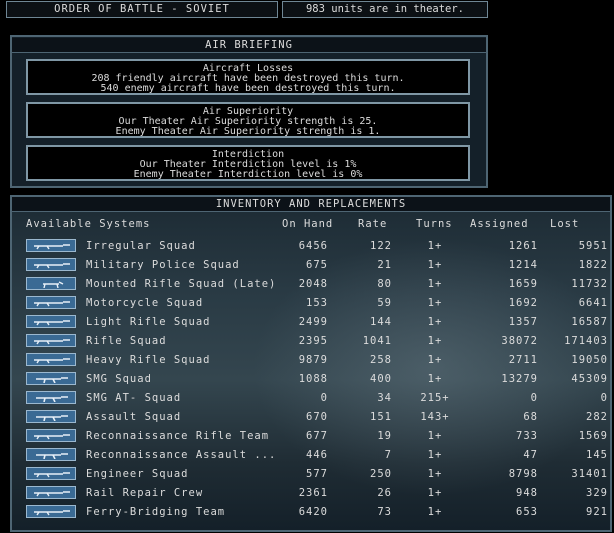  What do you see at coordinates (527, 436) in the screenshot?
I see `assigned-value: 733` at bounding box center [527, 436].